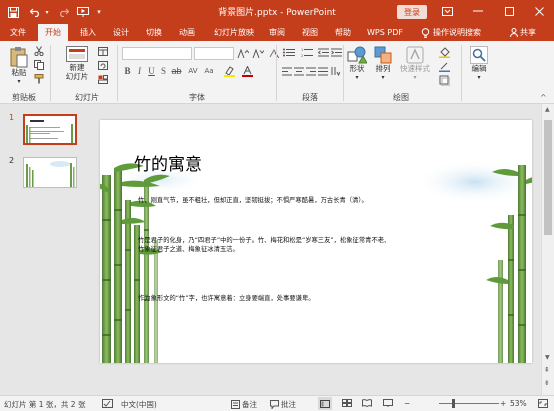 This screenshot has width=554, height=411. What do you see at coordinates (274, 53) in the screenshot?
I see `clear-formatting-icon` at bounding box center [274, 53].